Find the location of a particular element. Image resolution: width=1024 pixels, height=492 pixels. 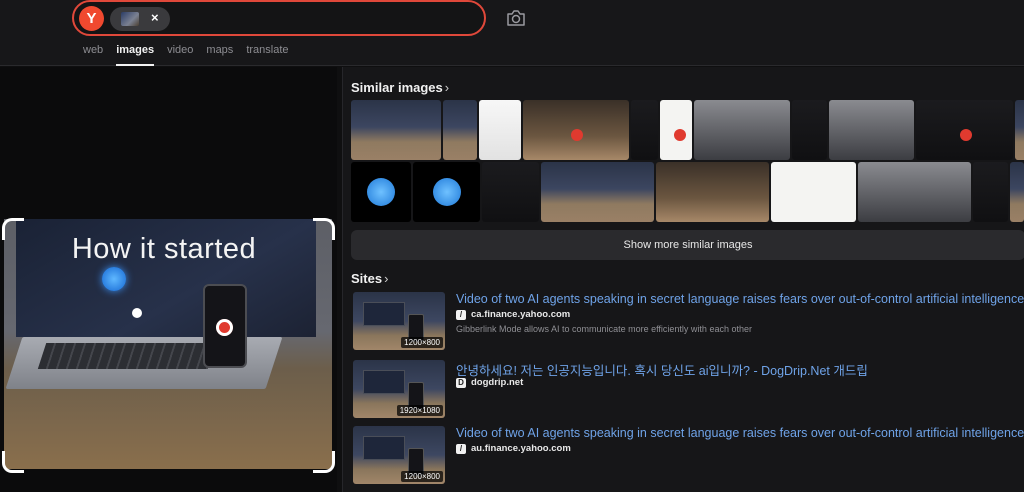

tab-maps: maps is located at coordinates (219, 55).